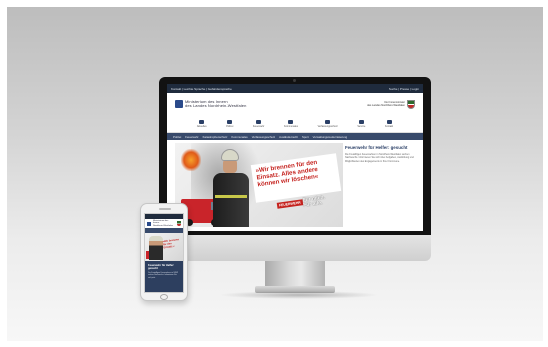 The width and height of the screenshot is (548, 347). What do you see at coordinates (381, 147) in the screenshot?
I see `teaser-title: Feuerwehr für Helfer: gesucht` at bounding box center [381, 147].